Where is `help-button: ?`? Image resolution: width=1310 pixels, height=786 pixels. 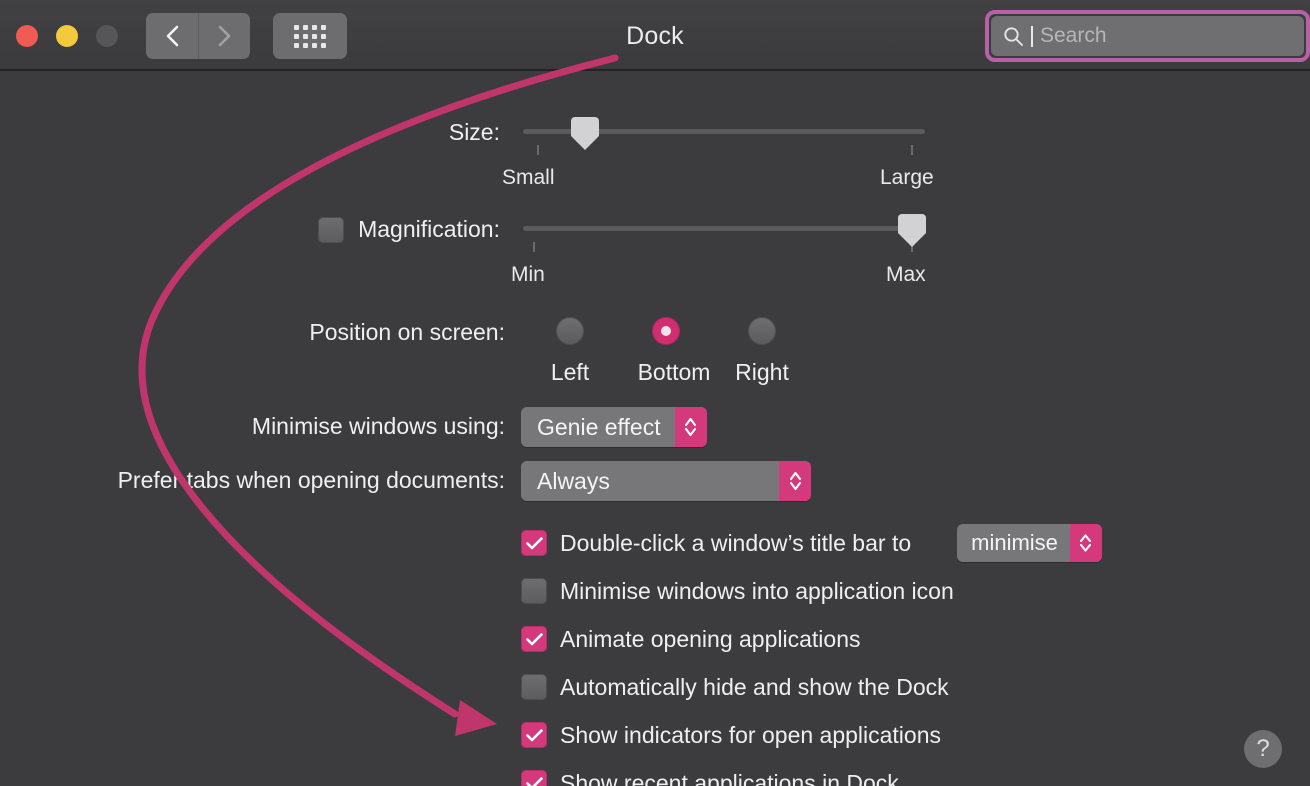 help-button: ? is located at coordinates (1263, 749).